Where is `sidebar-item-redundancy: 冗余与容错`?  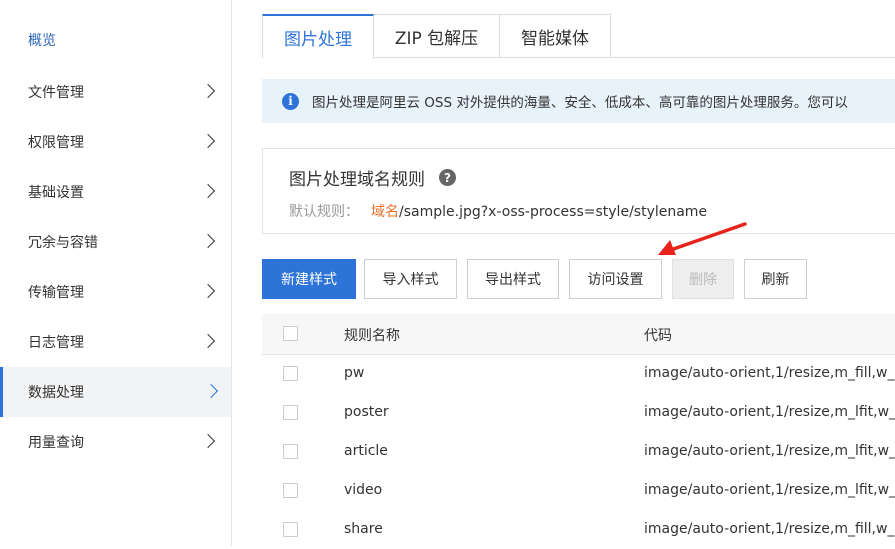 sidebar-item-redundancy: 冗余与容错 is located at coordinates (115, 242).